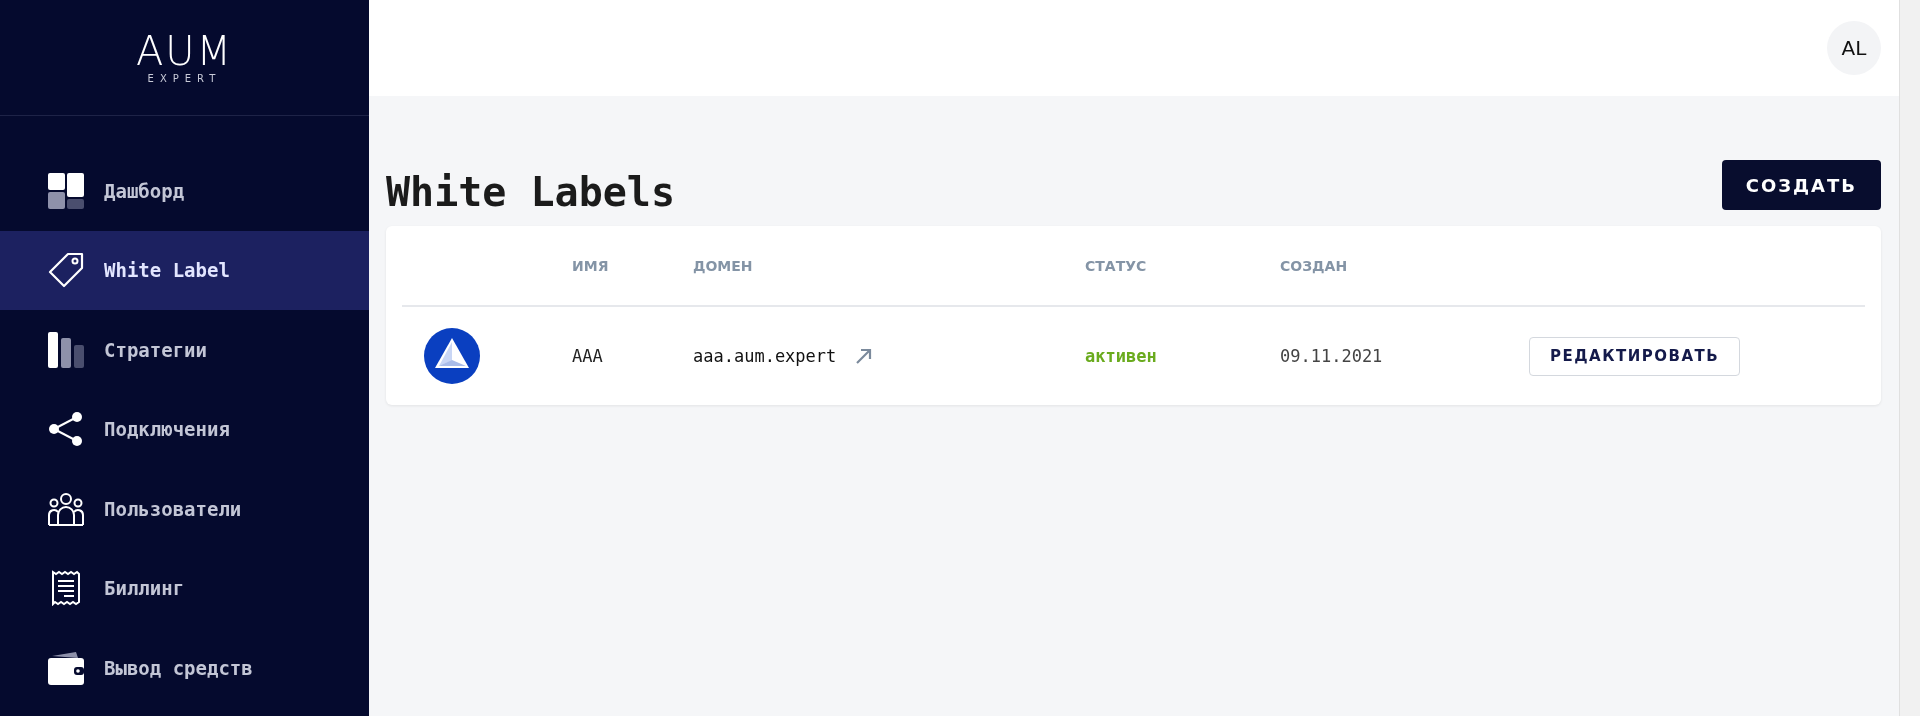  I want to click on dashboard-icon, so click(66, 190).